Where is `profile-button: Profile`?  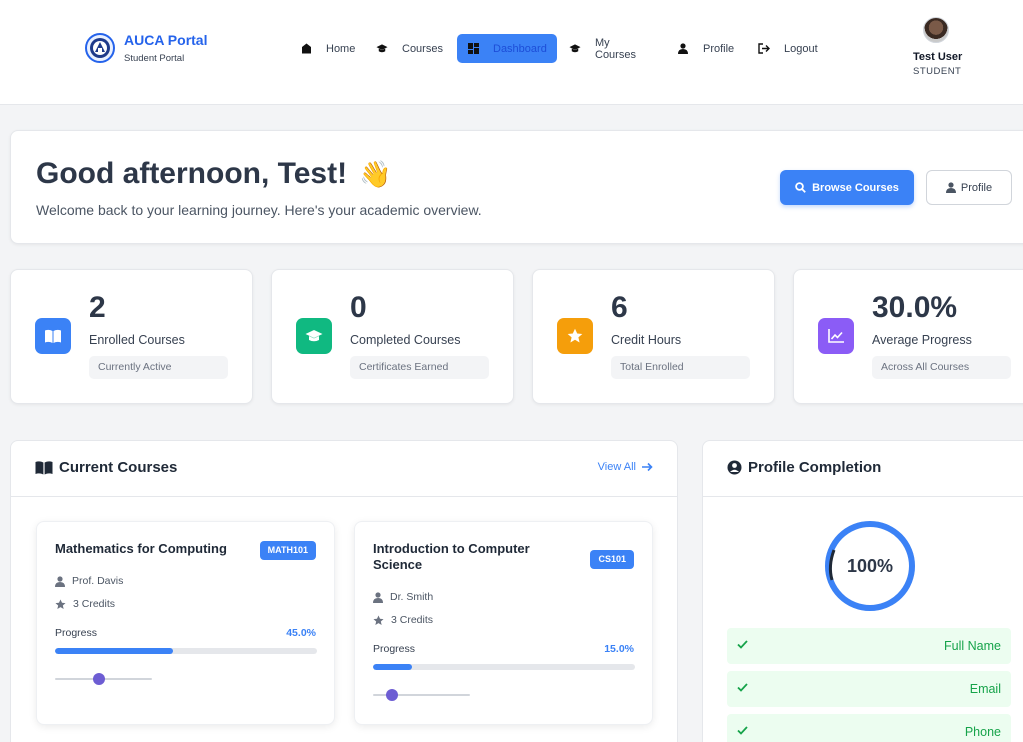
profile-button: Profile is located at coordinates (969, 187).